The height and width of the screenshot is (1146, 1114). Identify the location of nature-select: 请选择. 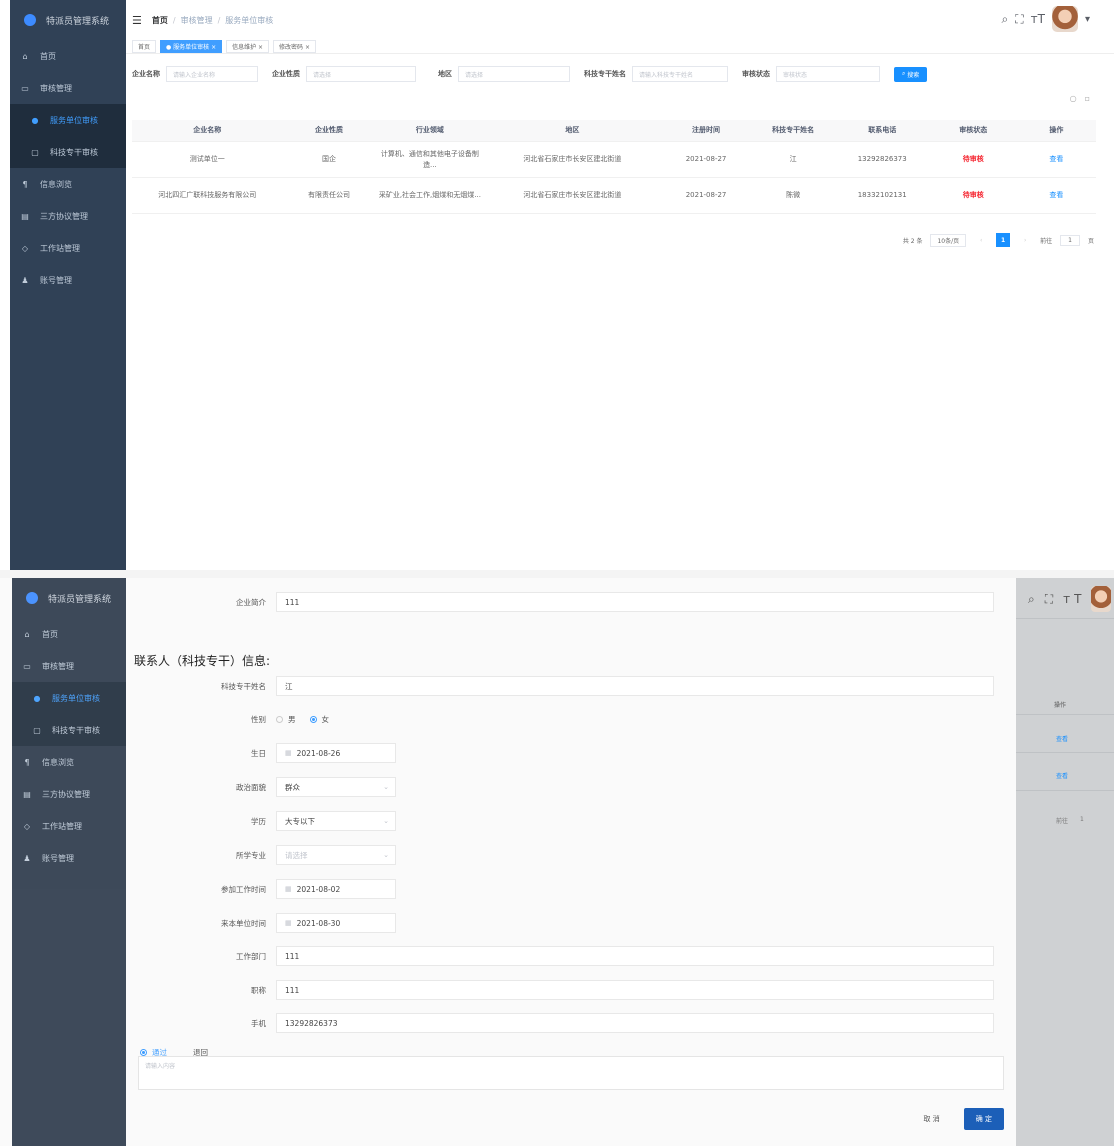
(361, 74).